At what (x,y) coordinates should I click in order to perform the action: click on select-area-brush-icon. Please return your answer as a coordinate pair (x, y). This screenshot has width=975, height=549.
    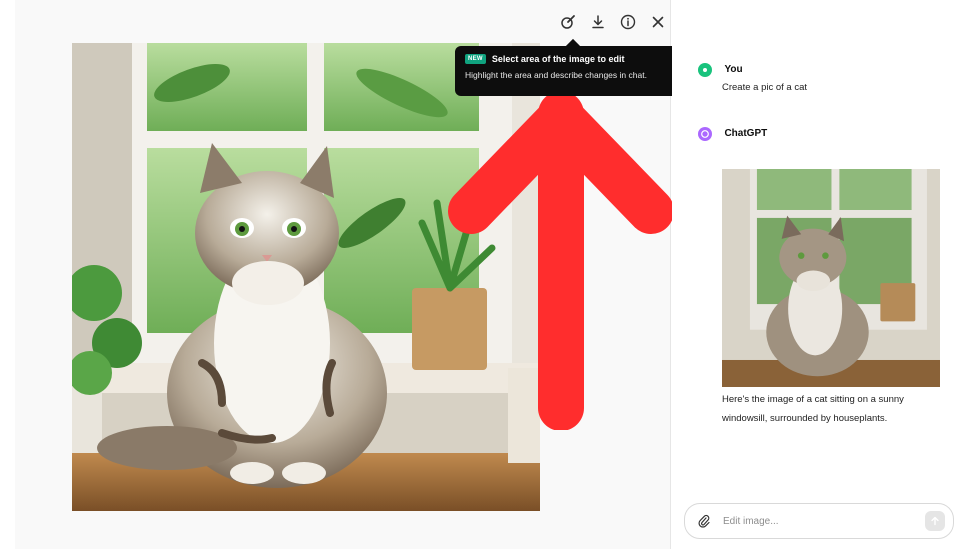
    Looking at the image, I should click on (568, 22).